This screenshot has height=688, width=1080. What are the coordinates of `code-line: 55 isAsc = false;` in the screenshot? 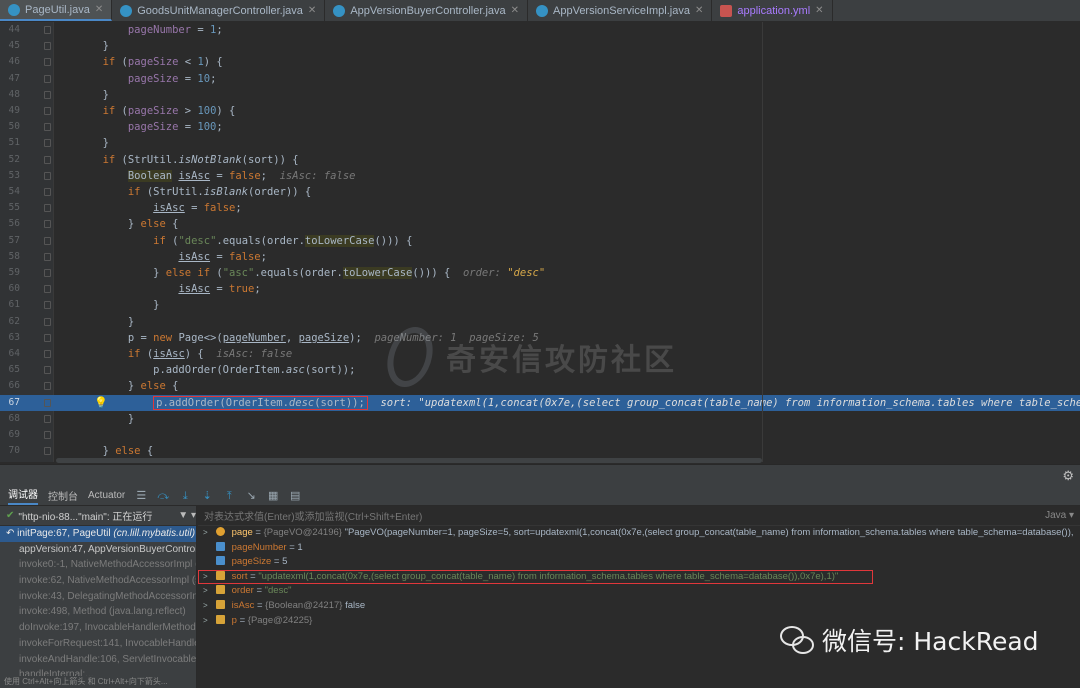 It's located at (125, 208).